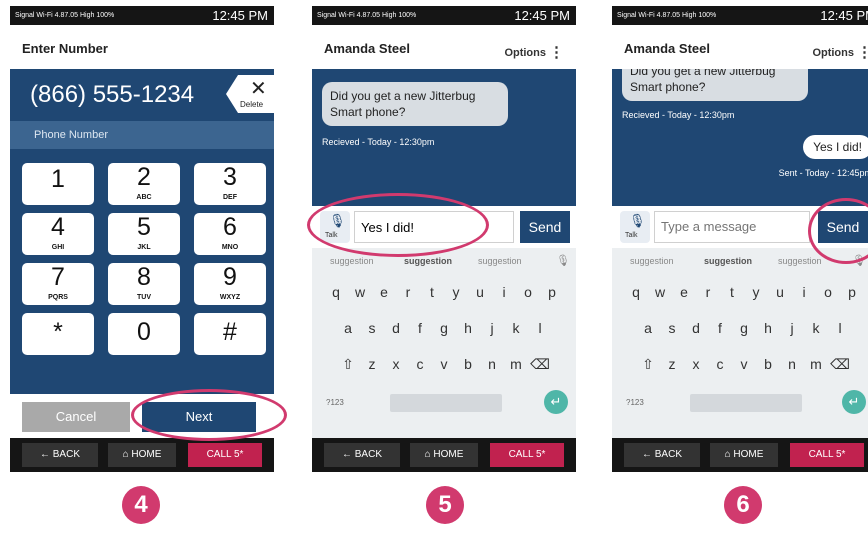 This screenshot has width=868, height=533. What do you see at coordinates (398, 225) in the screenshot?
I see `highlight-input` at bounding box center [398, 225].